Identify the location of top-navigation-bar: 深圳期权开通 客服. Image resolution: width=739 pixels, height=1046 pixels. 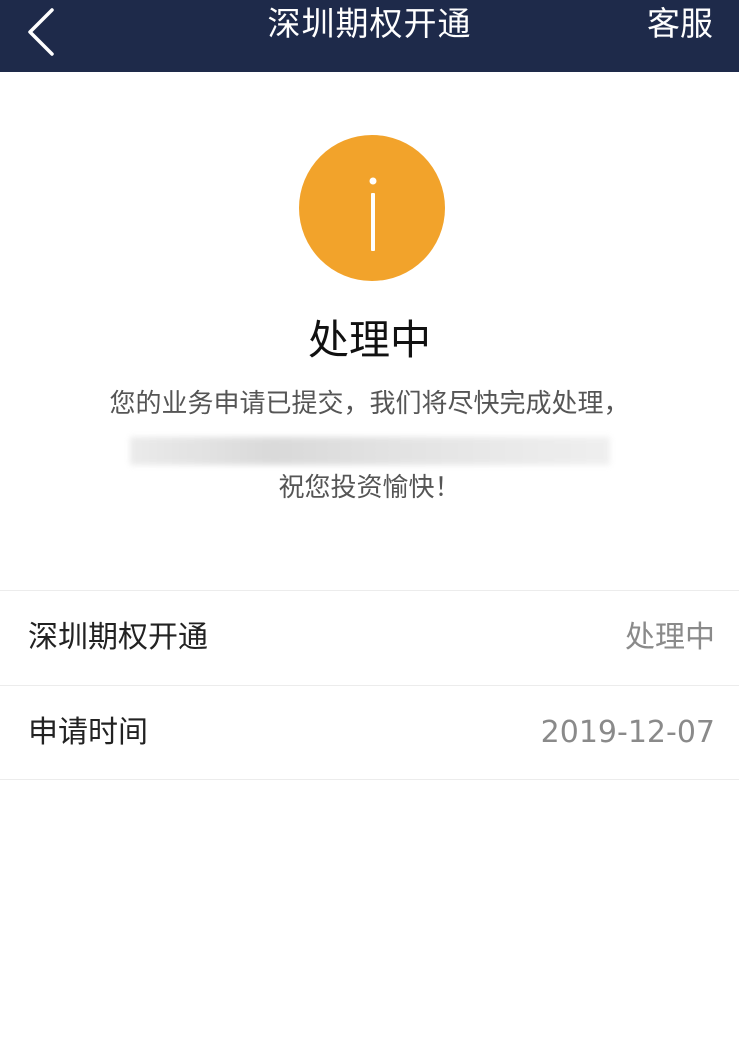
(369, 36).